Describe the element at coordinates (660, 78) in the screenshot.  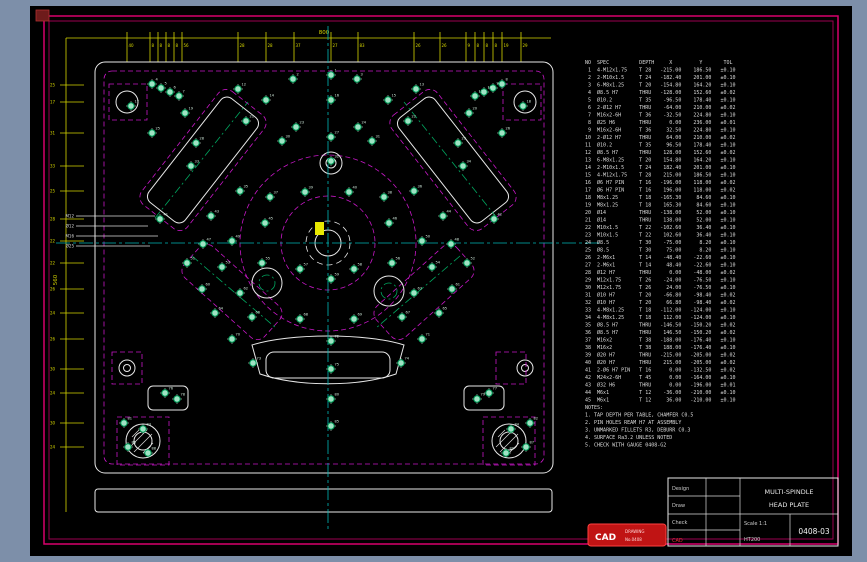
I see `hole-table-row: 2 2-M10x1.5 T 24 -182.40 201.00 ±0.10` at that location.